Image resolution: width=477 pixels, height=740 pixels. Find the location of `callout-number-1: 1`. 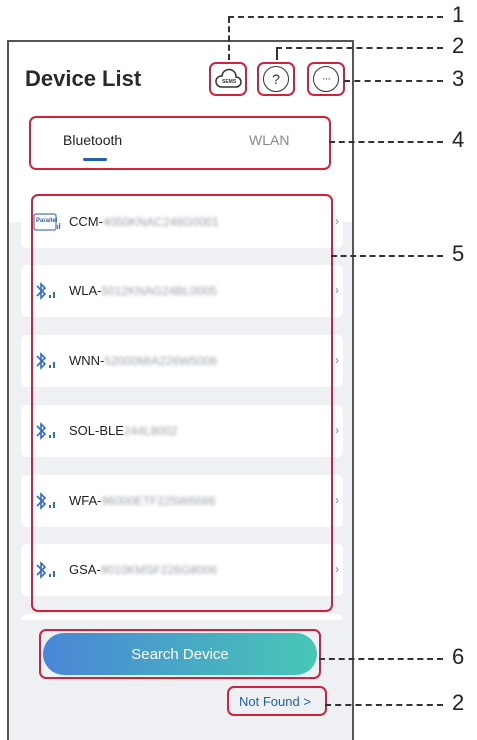

callout-number-1: 1 is located at coordinates (458, 14).